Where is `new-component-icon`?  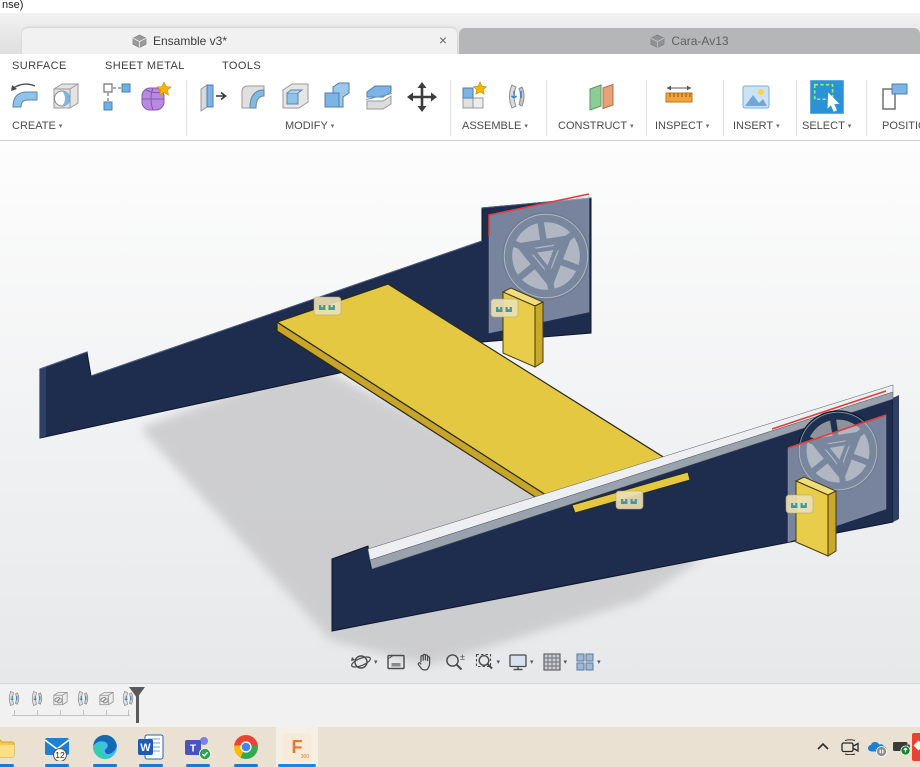 new-component-icon is located at coordinates (475, 97).